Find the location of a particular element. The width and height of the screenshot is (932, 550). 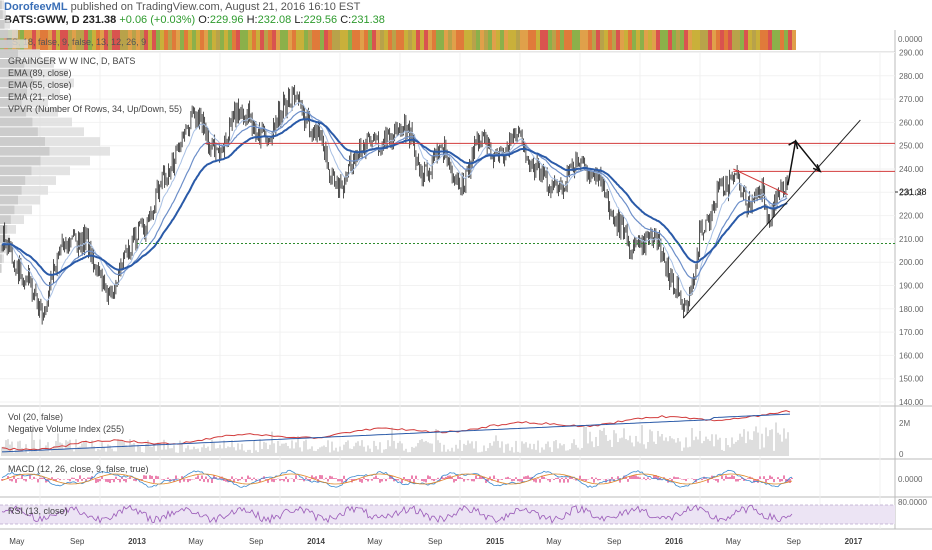

price-tick-label: 290.00 is located at coordinates (911, 53).